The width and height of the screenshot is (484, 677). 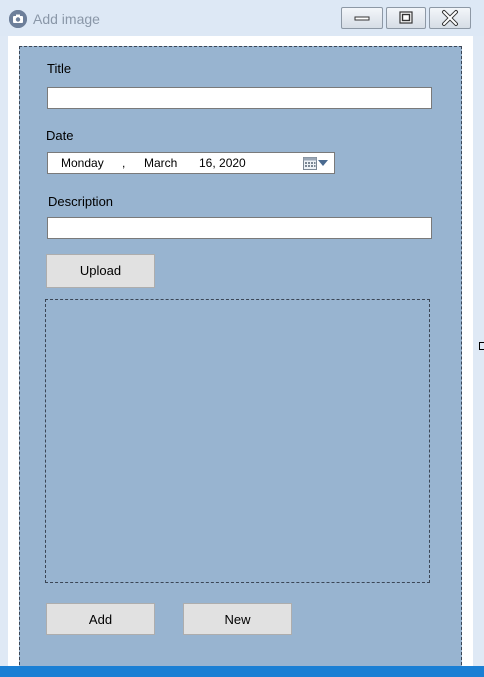 I want to click on title-bar: Add image, so click(x=242, y=18).